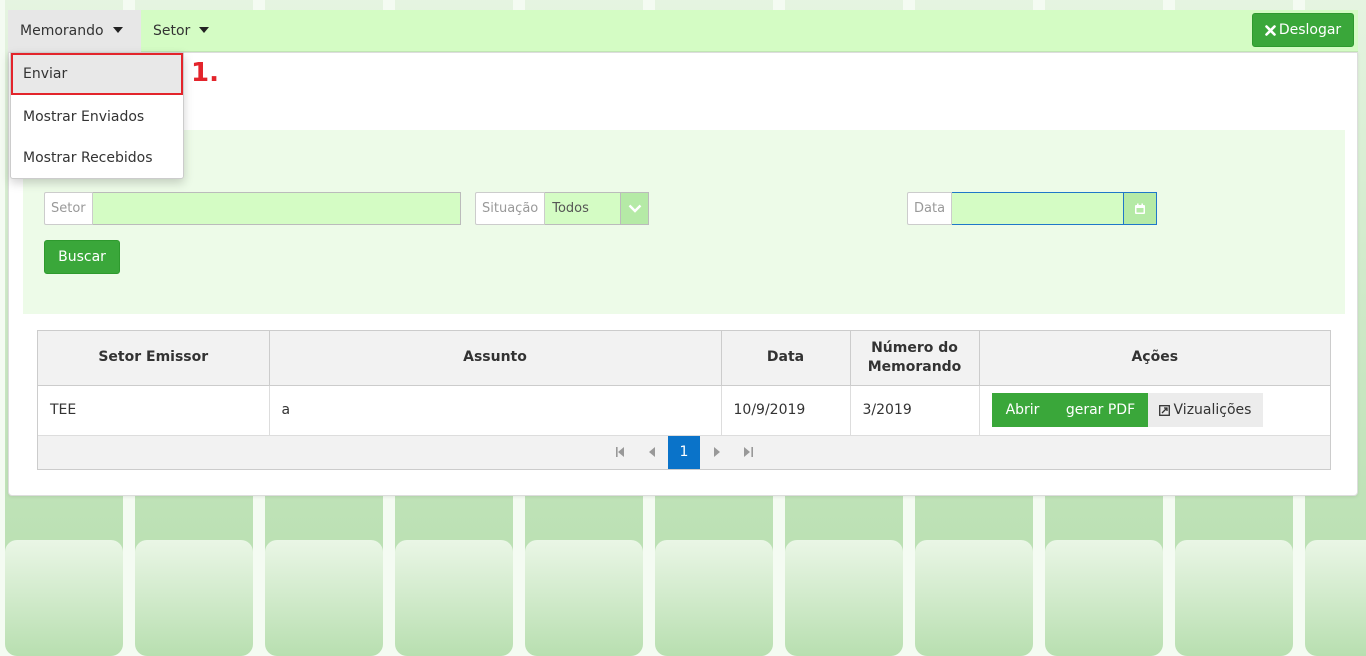  I want to click on cell-data: 10/9/2019, so click(786, 410).